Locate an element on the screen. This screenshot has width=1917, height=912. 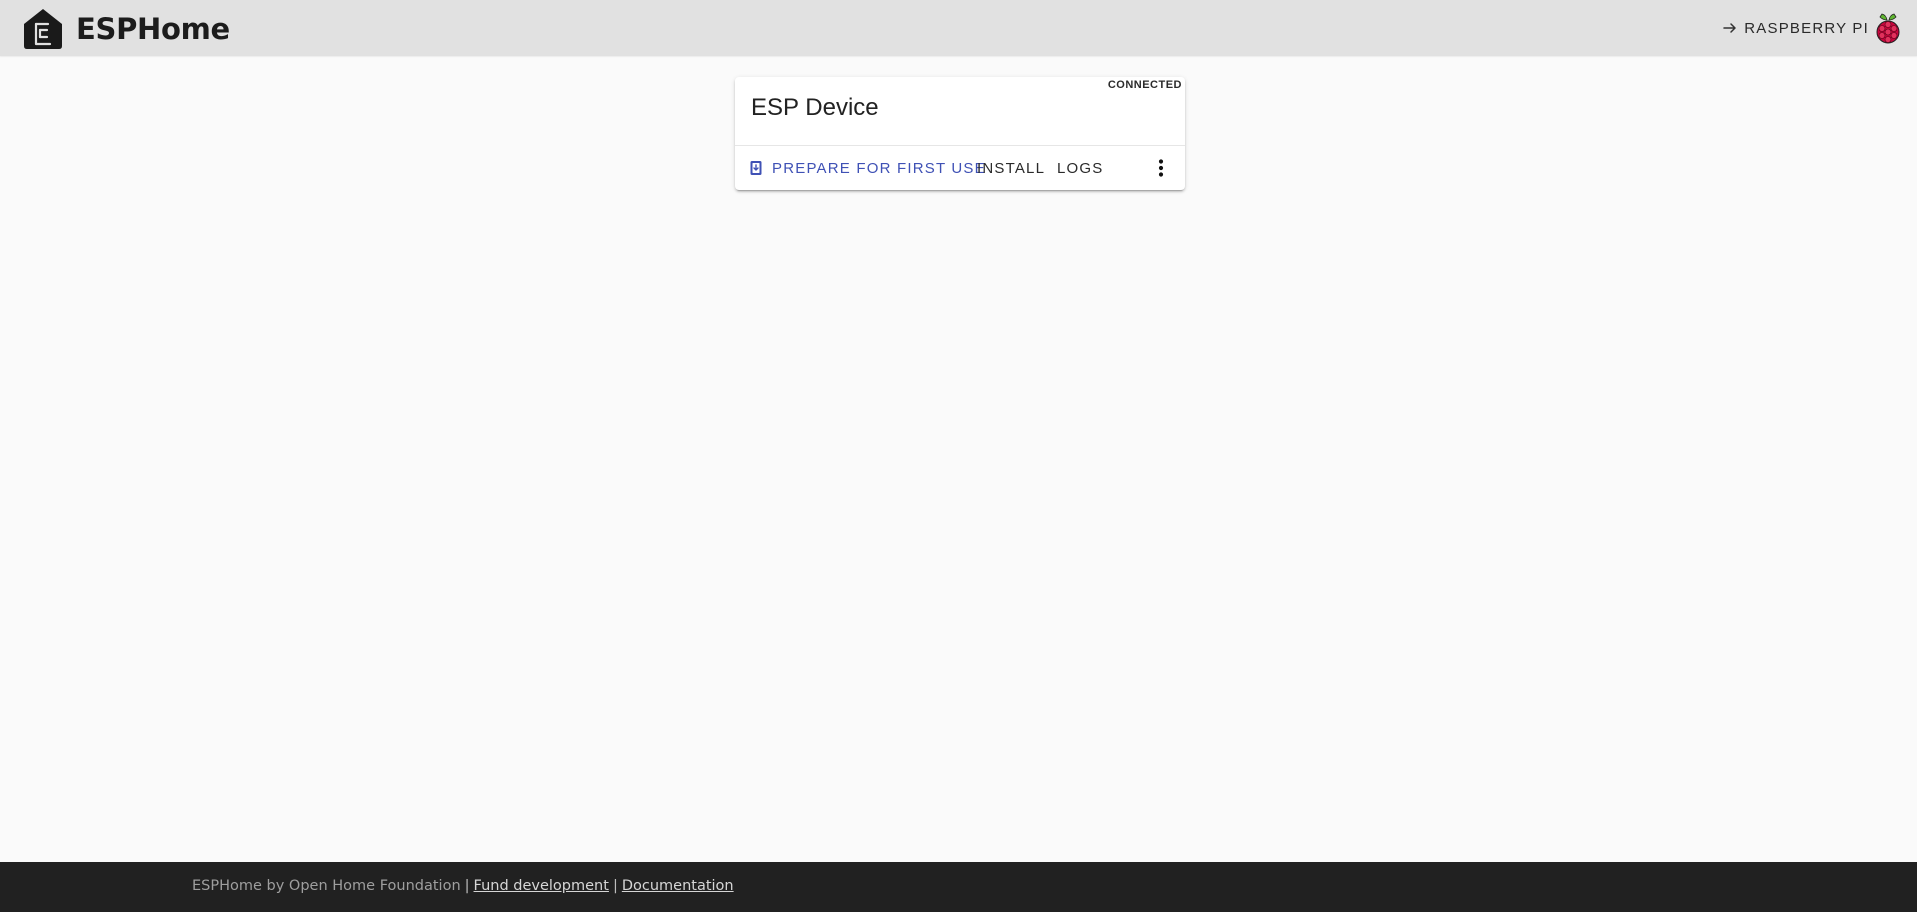
more-vert-icon is located at coordinates (1161, 168).